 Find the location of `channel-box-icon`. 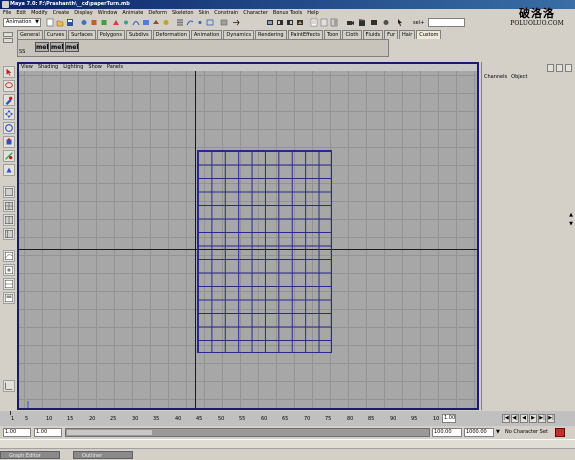

channel-box-icon is located at coordinates (550, 68).